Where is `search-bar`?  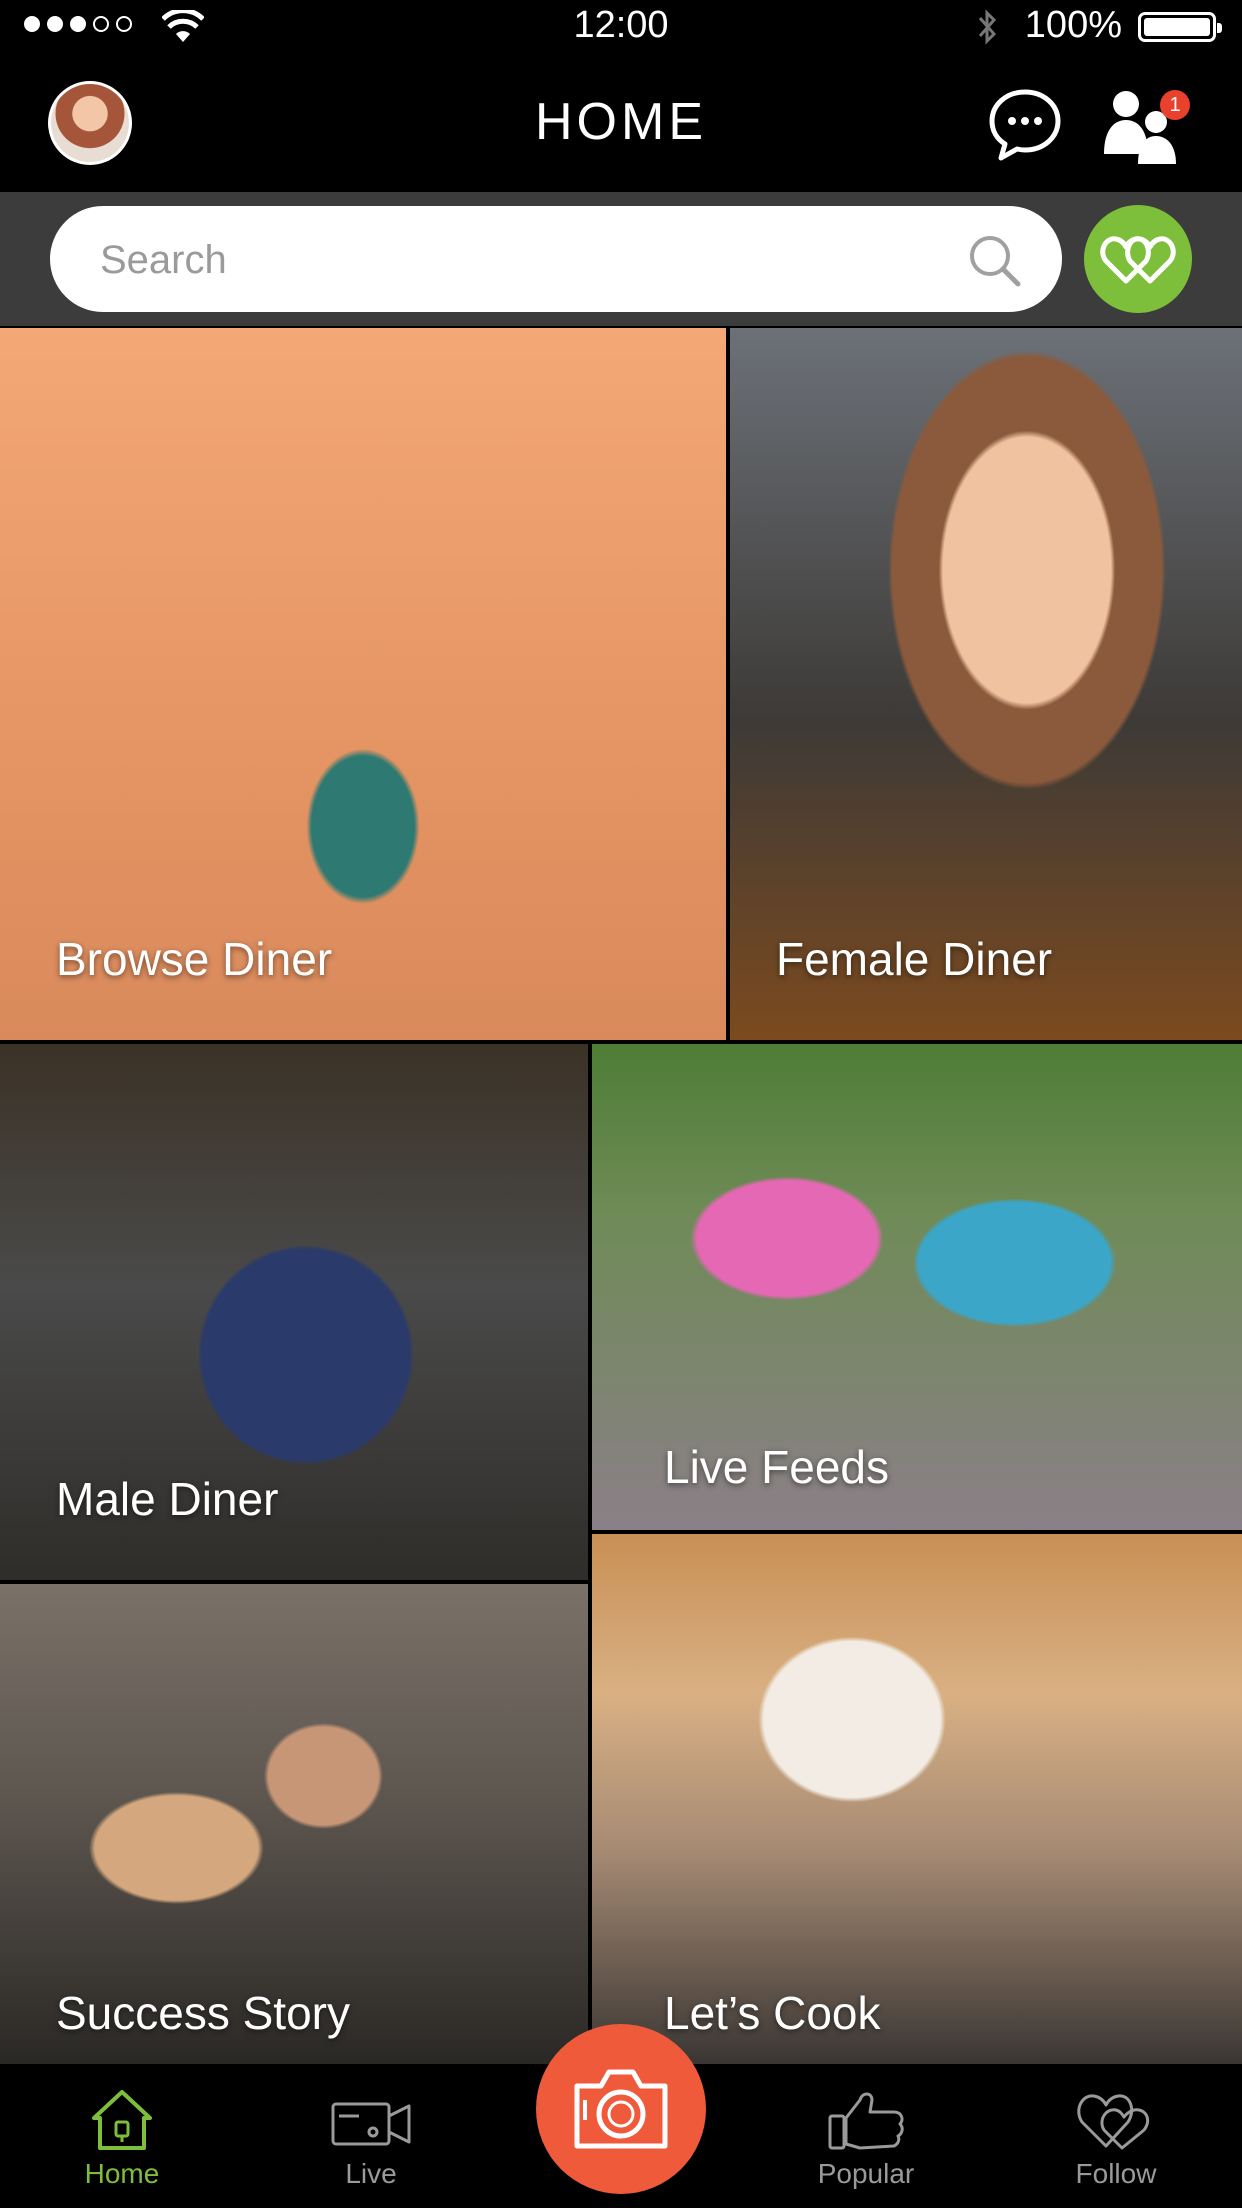 search-bar is located at coordinates (621, 259).